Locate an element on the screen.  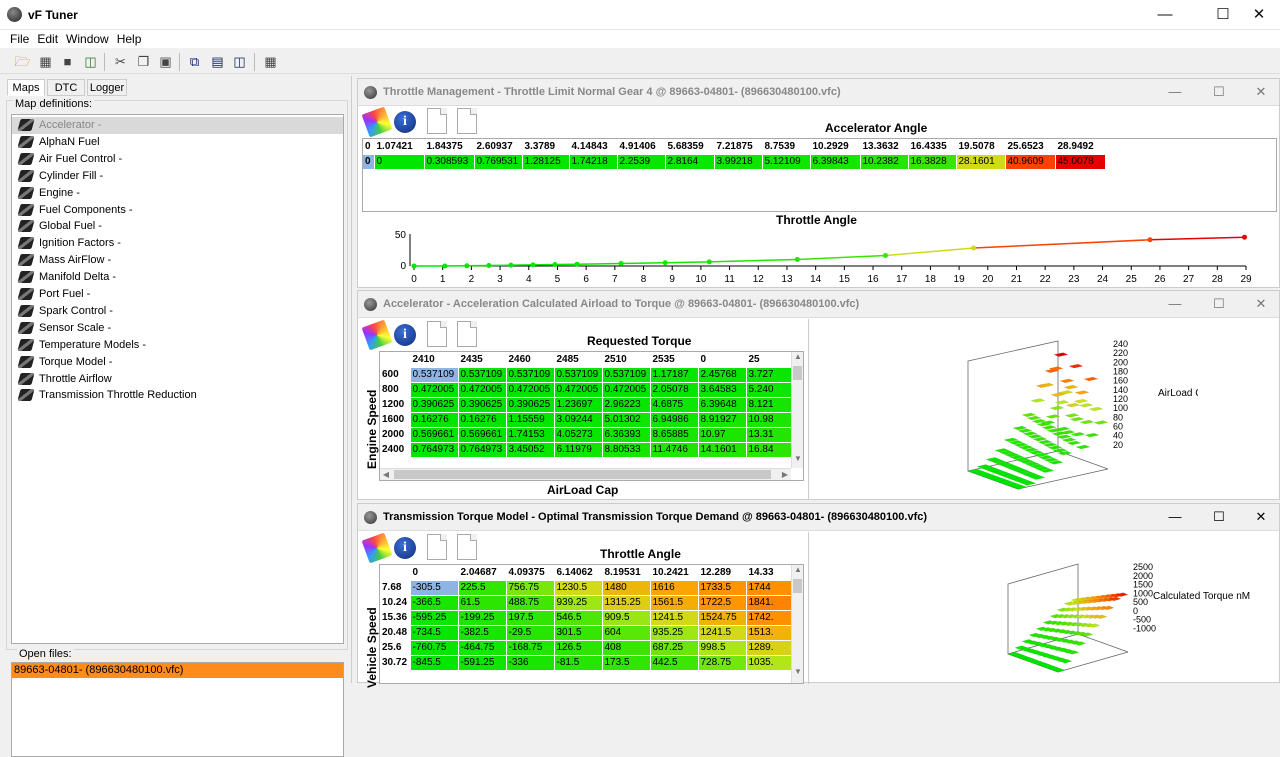
column-header: 2510 is located at coordinates (626, 359).